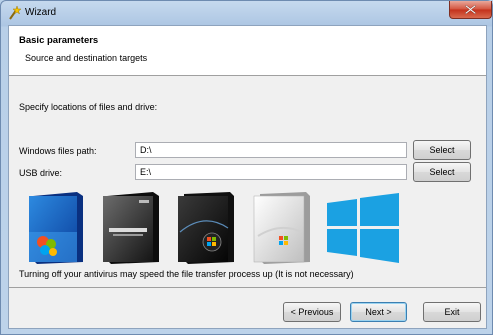 The height and width of the screenshot is (335, 493). What do you see at coordinates (363, 228) in the screenshot?
I see `windows-8-logo-icon` at bounding box center [363, 228].